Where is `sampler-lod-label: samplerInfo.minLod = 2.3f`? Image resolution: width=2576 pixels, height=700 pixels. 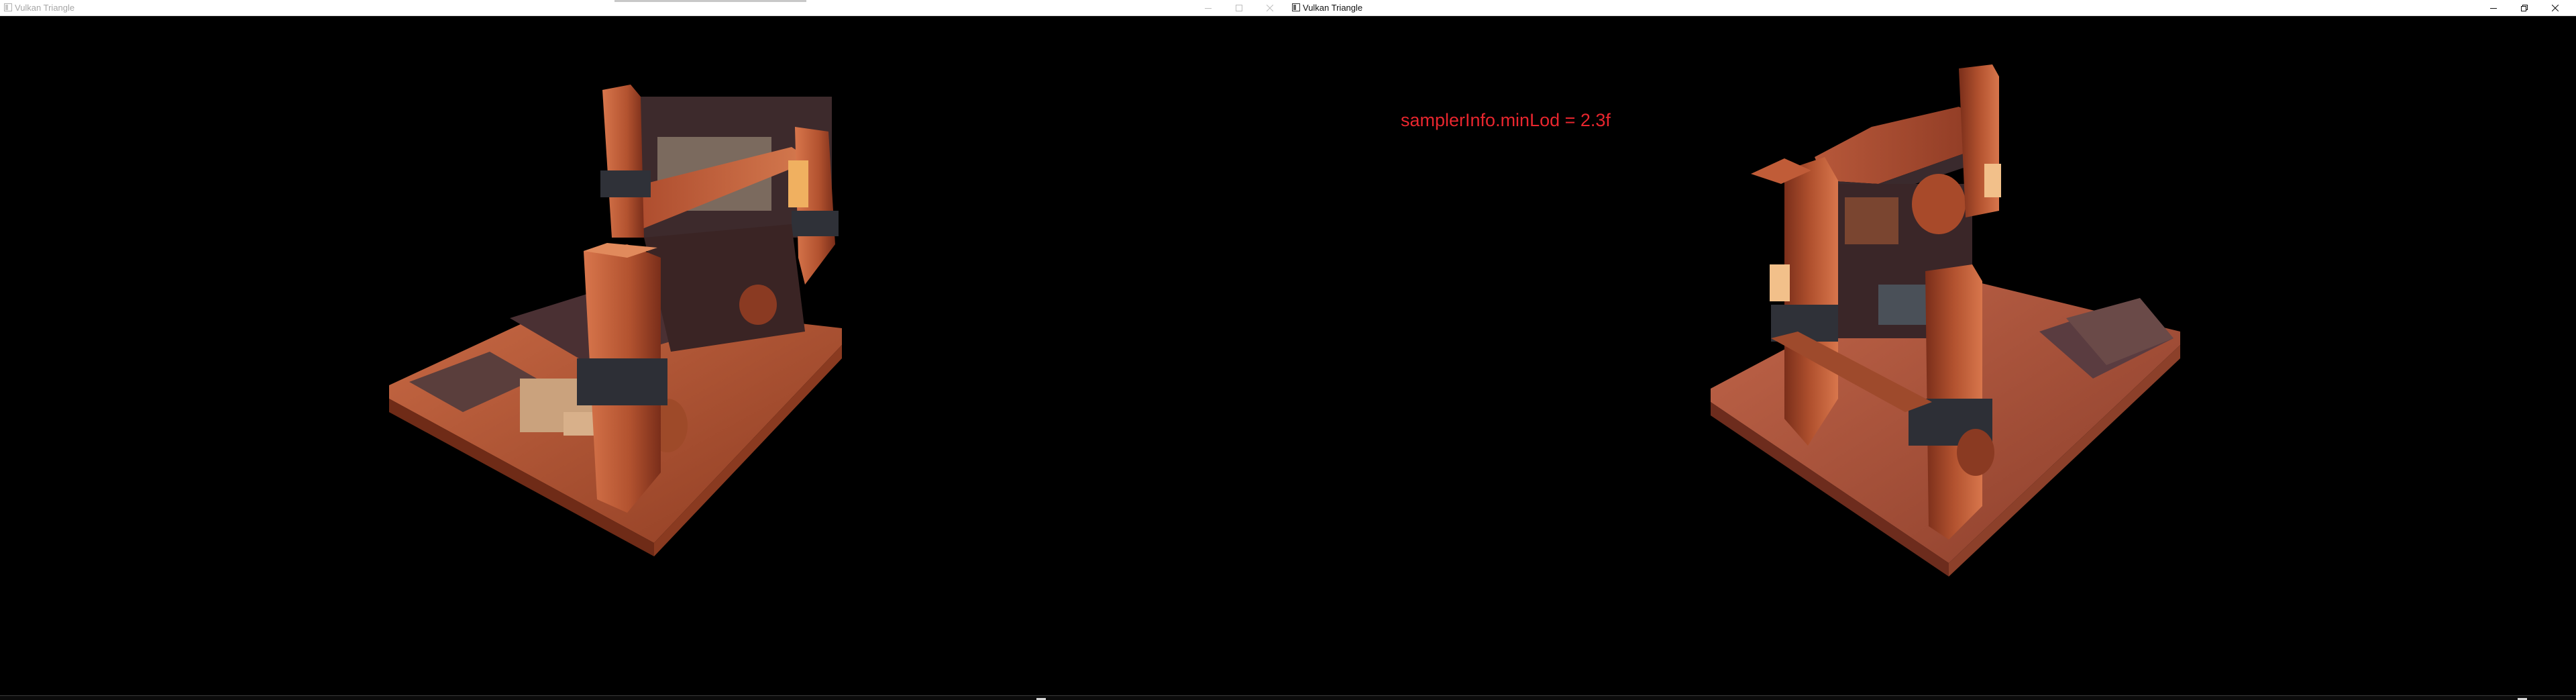
sampler-lod-label: samplerInfo.minLod = 2.3f is located at coordinates (1506, 120).